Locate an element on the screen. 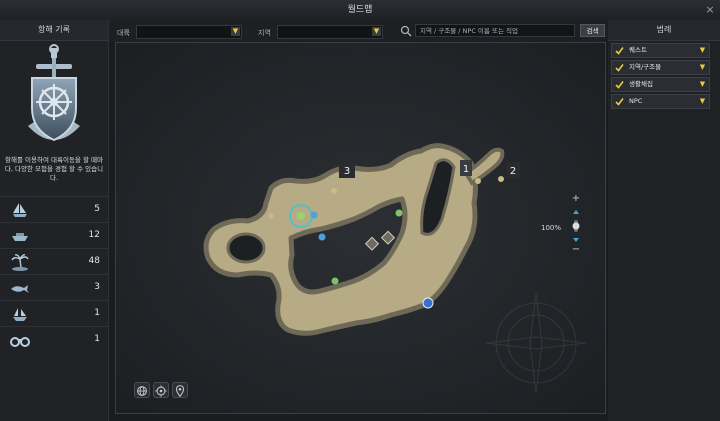 The width and height of the screenshot is (720, 421). stat-value: 48 is located at coordinates (94, 261).